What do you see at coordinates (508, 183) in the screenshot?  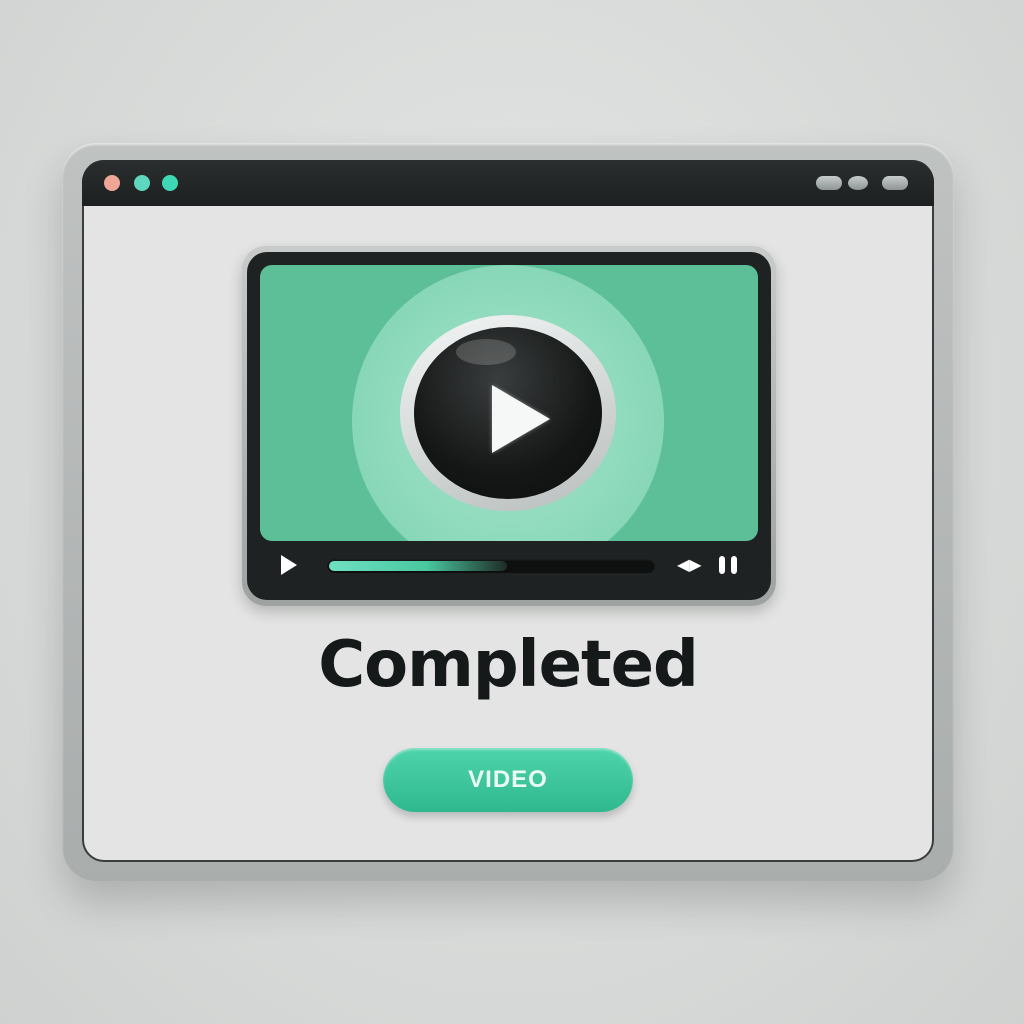 I see `title-bar` at bounding box center [508, 183].